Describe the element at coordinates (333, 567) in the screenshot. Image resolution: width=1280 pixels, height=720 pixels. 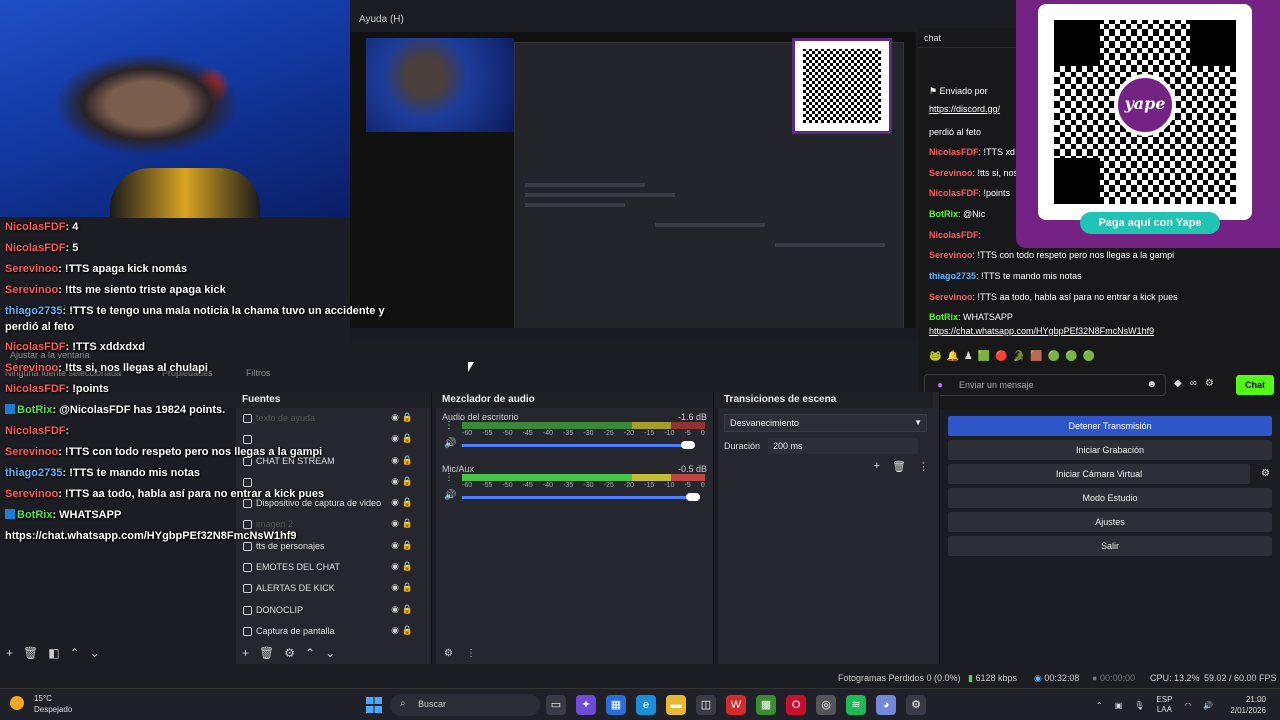
I see `source-item: EMOTES DEL CHAT ◉ 🔒` at that location.